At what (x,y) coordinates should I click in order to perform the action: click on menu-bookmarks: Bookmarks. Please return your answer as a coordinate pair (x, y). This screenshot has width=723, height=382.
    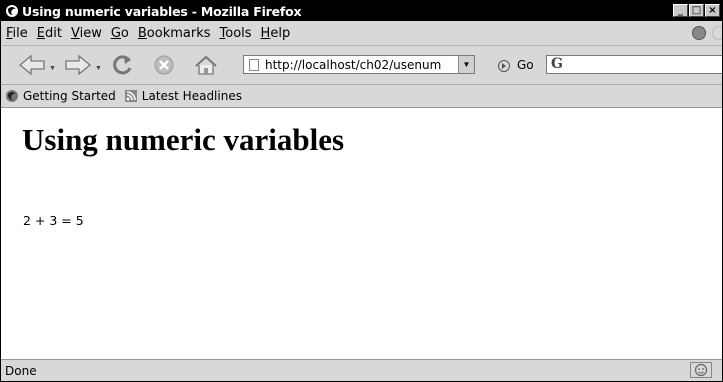
    Looking at the image, I should click on (174, 33).